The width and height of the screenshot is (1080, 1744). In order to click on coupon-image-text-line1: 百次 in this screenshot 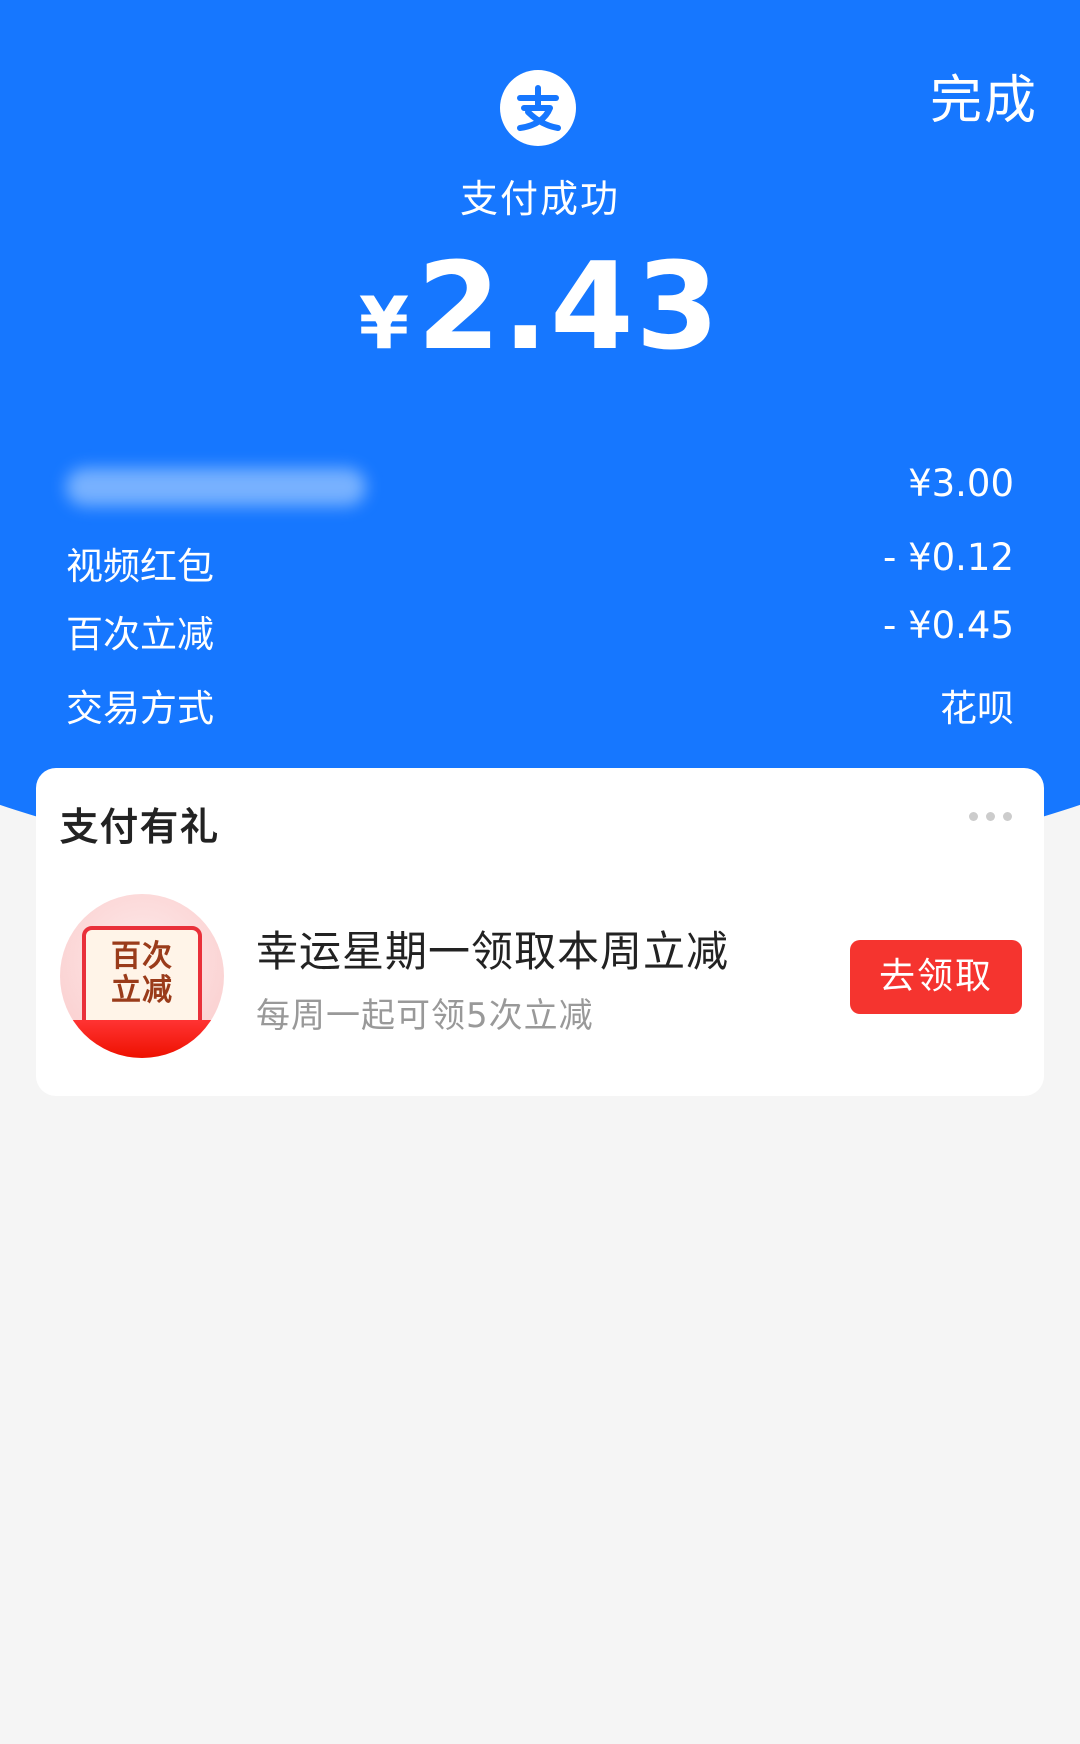, I will do `click(142, 956)`.